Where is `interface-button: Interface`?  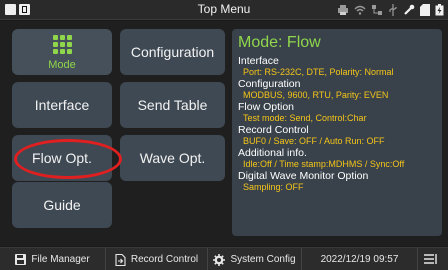 interface-button: Interface is located at coordinates (62, 105).